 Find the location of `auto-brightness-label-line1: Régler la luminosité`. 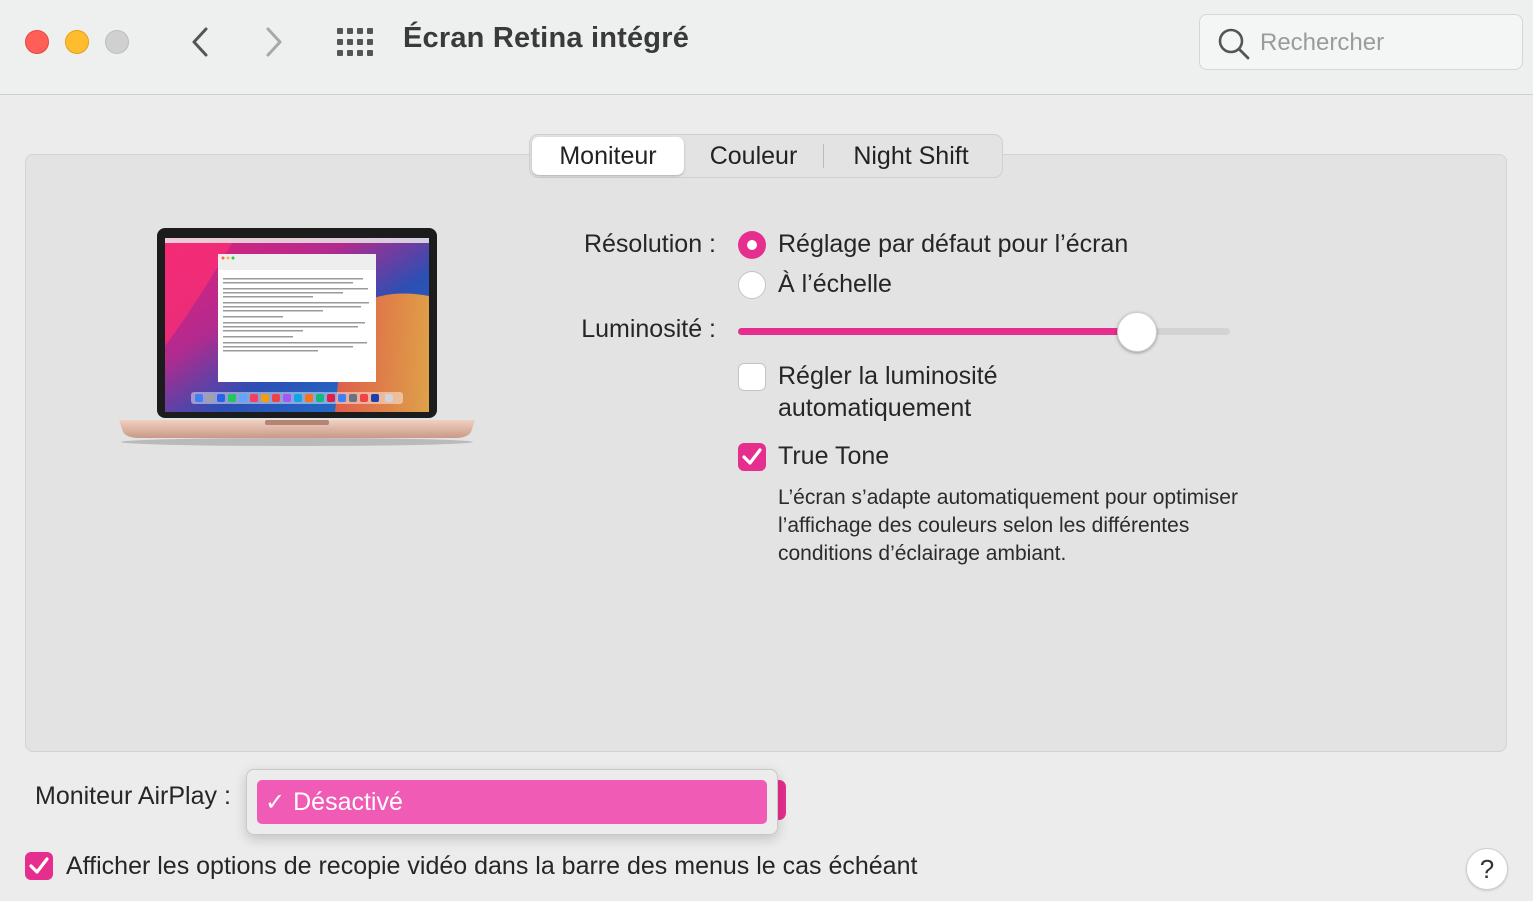

auto-brightness-label-line1: Régler la luminosité is located at coordinates (888, 376).